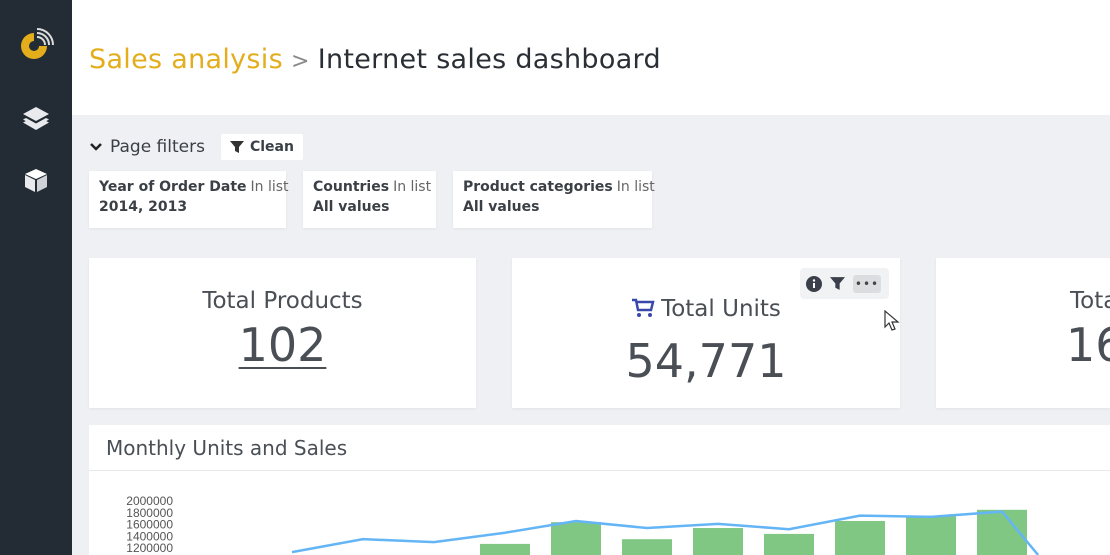  Describe the element at coordinates (489, 59) in the screenshot. I see `page-title: Internet sales dashboard` at that location.